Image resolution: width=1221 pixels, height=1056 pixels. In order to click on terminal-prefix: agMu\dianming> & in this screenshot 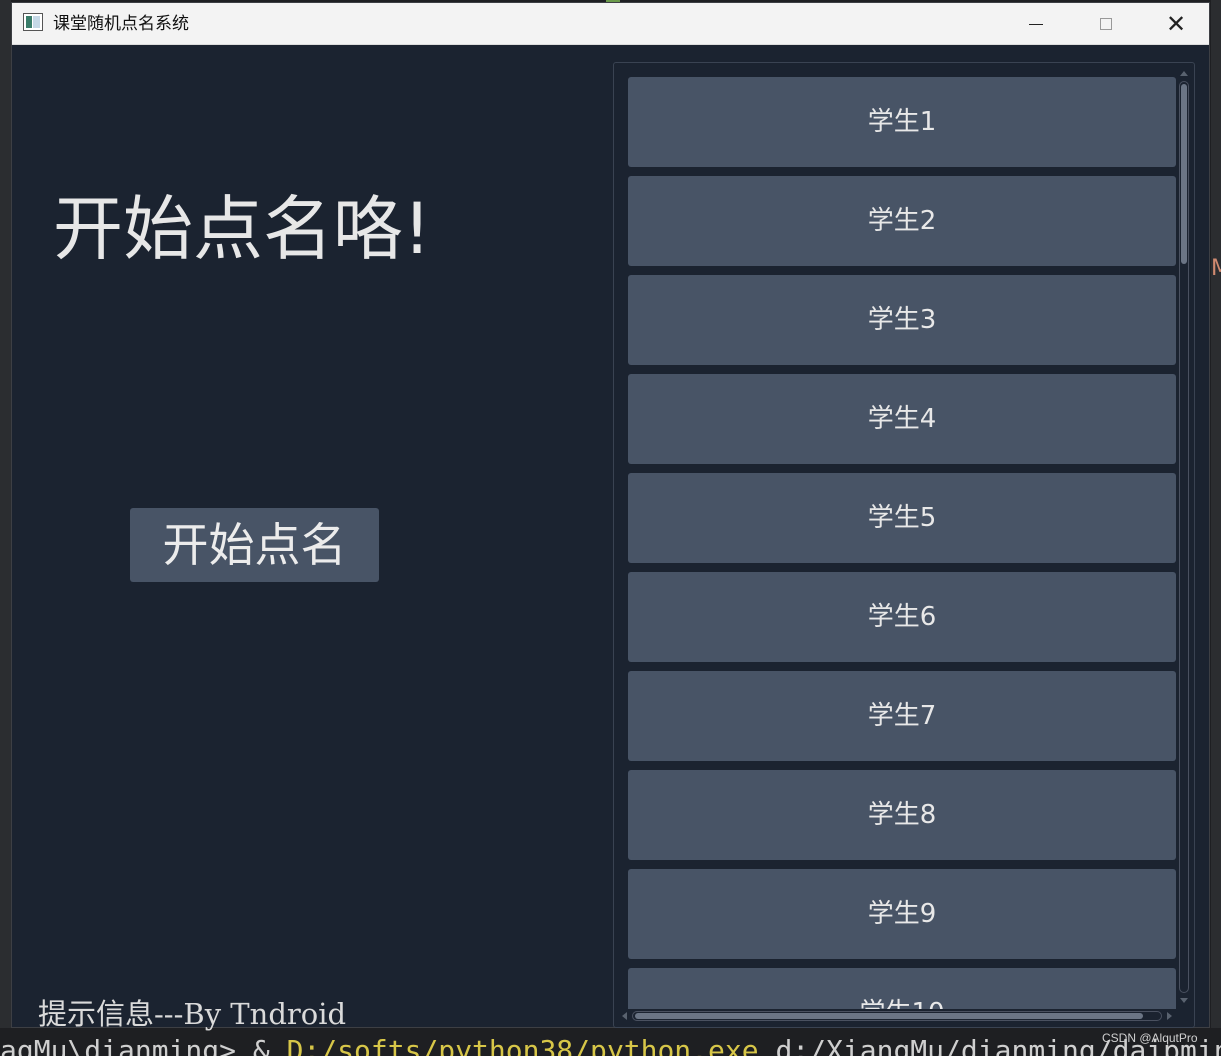, I will do `click(143, 1045)`.